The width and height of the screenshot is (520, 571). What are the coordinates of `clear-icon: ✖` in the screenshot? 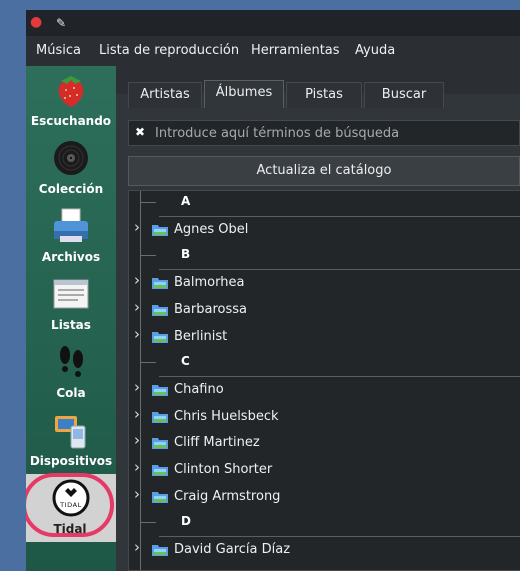 It's located at (140, 132).